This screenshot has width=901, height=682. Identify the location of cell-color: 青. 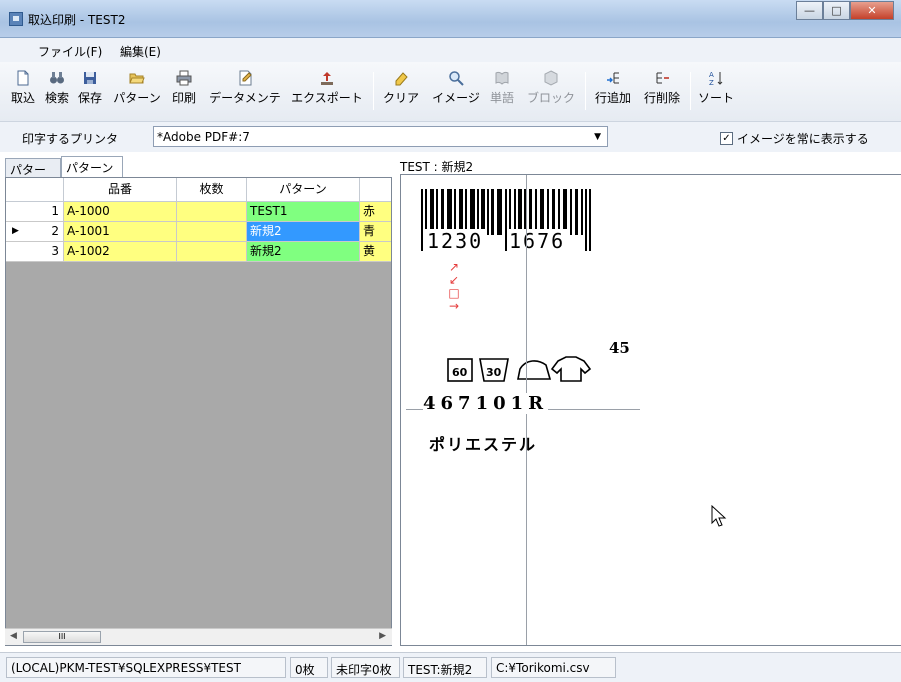
(375, 232).